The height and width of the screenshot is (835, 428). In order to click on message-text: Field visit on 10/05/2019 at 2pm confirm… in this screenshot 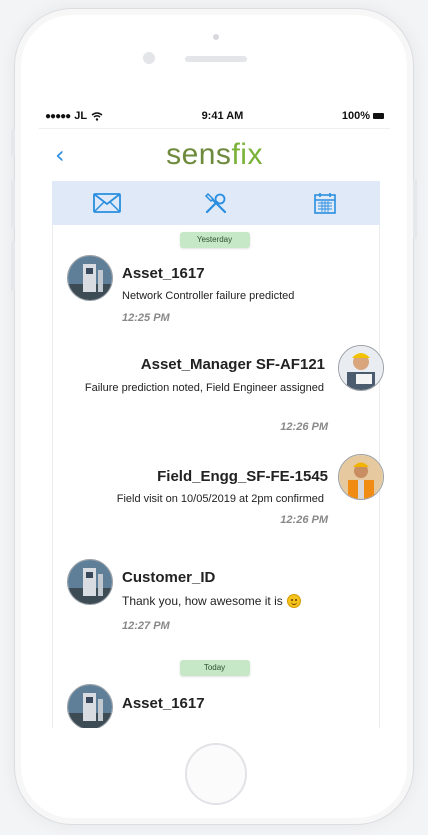, I will do `click(220, 499)`.